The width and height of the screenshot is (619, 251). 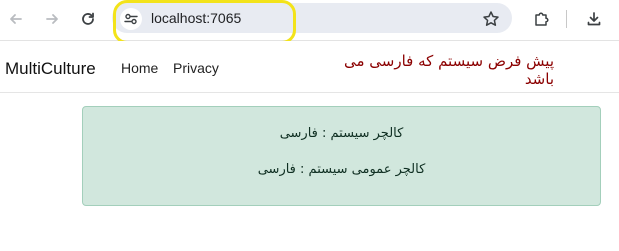 I want to click on nav-link-home: Home, so click(x=139, y=68).